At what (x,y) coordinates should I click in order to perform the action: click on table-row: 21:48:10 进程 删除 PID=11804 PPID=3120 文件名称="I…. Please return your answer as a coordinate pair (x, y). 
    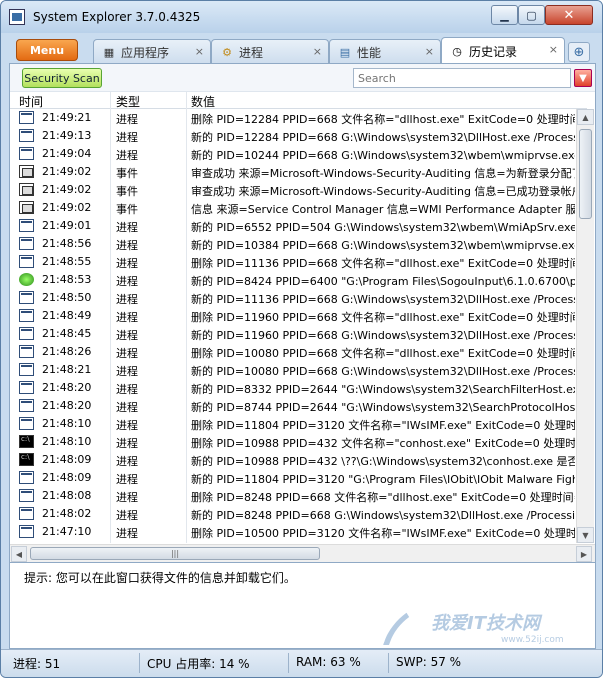
    Looking at the image, I should click on (292, 424).